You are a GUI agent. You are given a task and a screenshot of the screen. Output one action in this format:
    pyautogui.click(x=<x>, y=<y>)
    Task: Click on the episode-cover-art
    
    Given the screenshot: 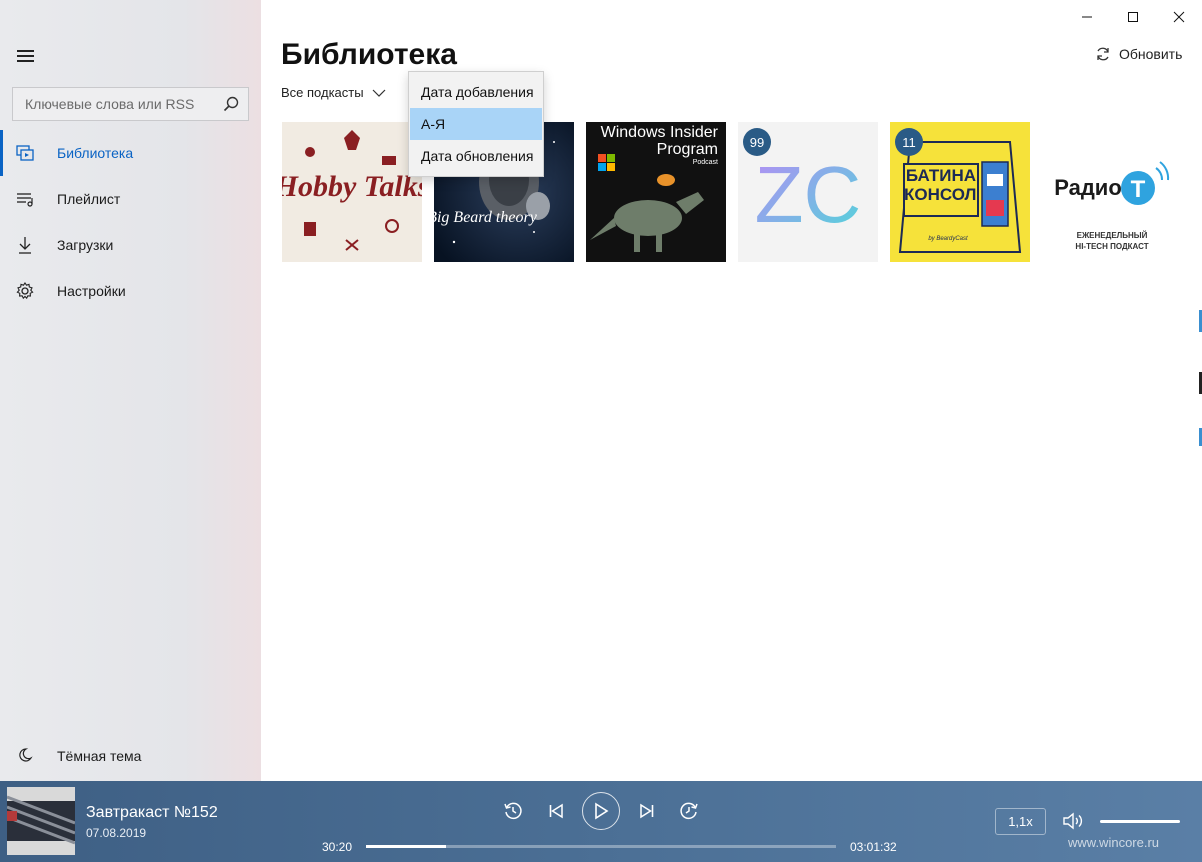 What is the action you would take?
    pyautogui.click(x=41, y=821)
    